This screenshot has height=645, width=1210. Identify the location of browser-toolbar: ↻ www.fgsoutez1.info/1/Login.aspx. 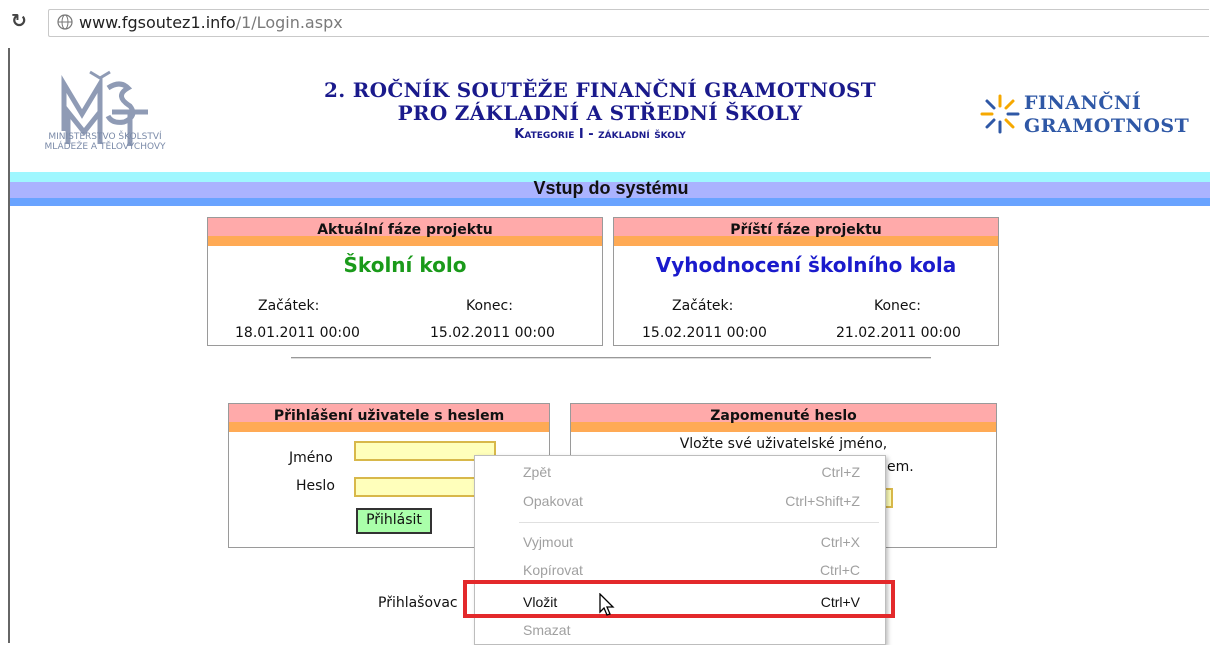
(605, 25).